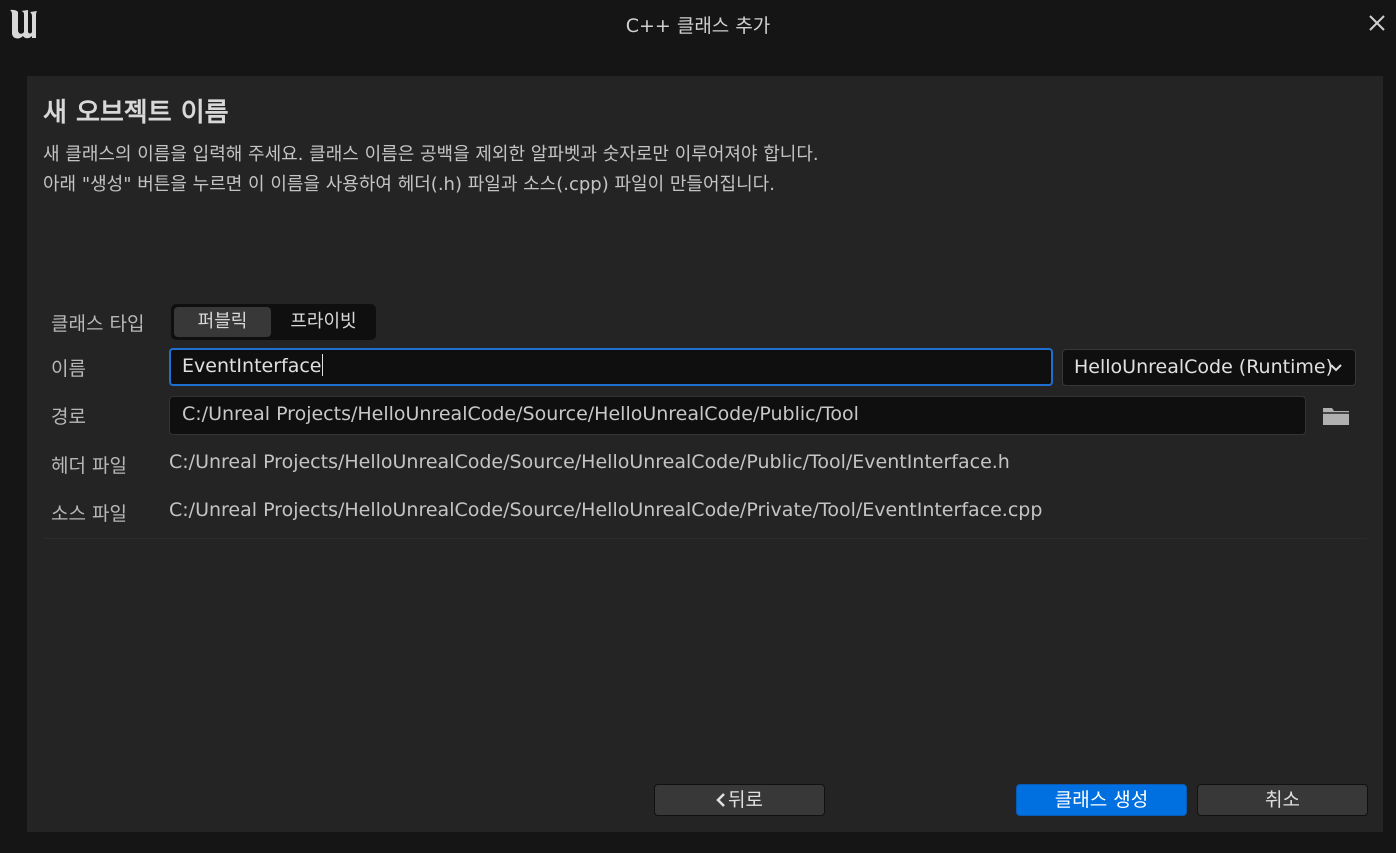 This screenshot has width=1396, height=853. I want to click on page-title: 새 오브젝트 이름, so click(136, 113).